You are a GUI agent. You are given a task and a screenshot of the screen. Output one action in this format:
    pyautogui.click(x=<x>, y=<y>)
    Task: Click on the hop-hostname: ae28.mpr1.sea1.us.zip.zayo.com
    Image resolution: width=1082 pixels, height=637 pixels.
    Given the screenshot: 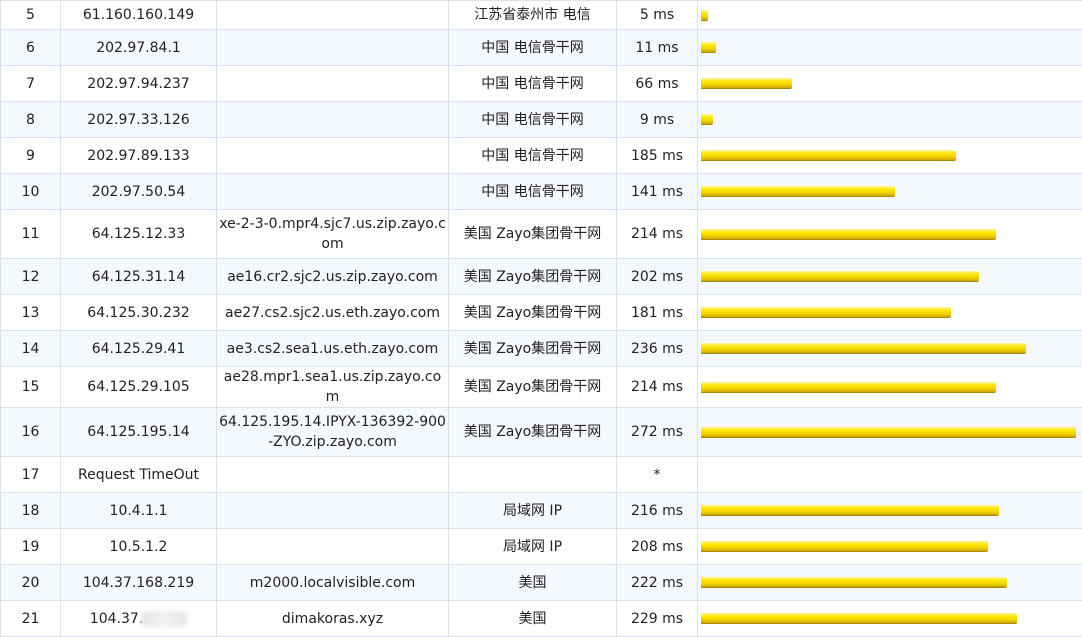 What is the action you would take?
    pyautogui.click(x=333, y=387)
    